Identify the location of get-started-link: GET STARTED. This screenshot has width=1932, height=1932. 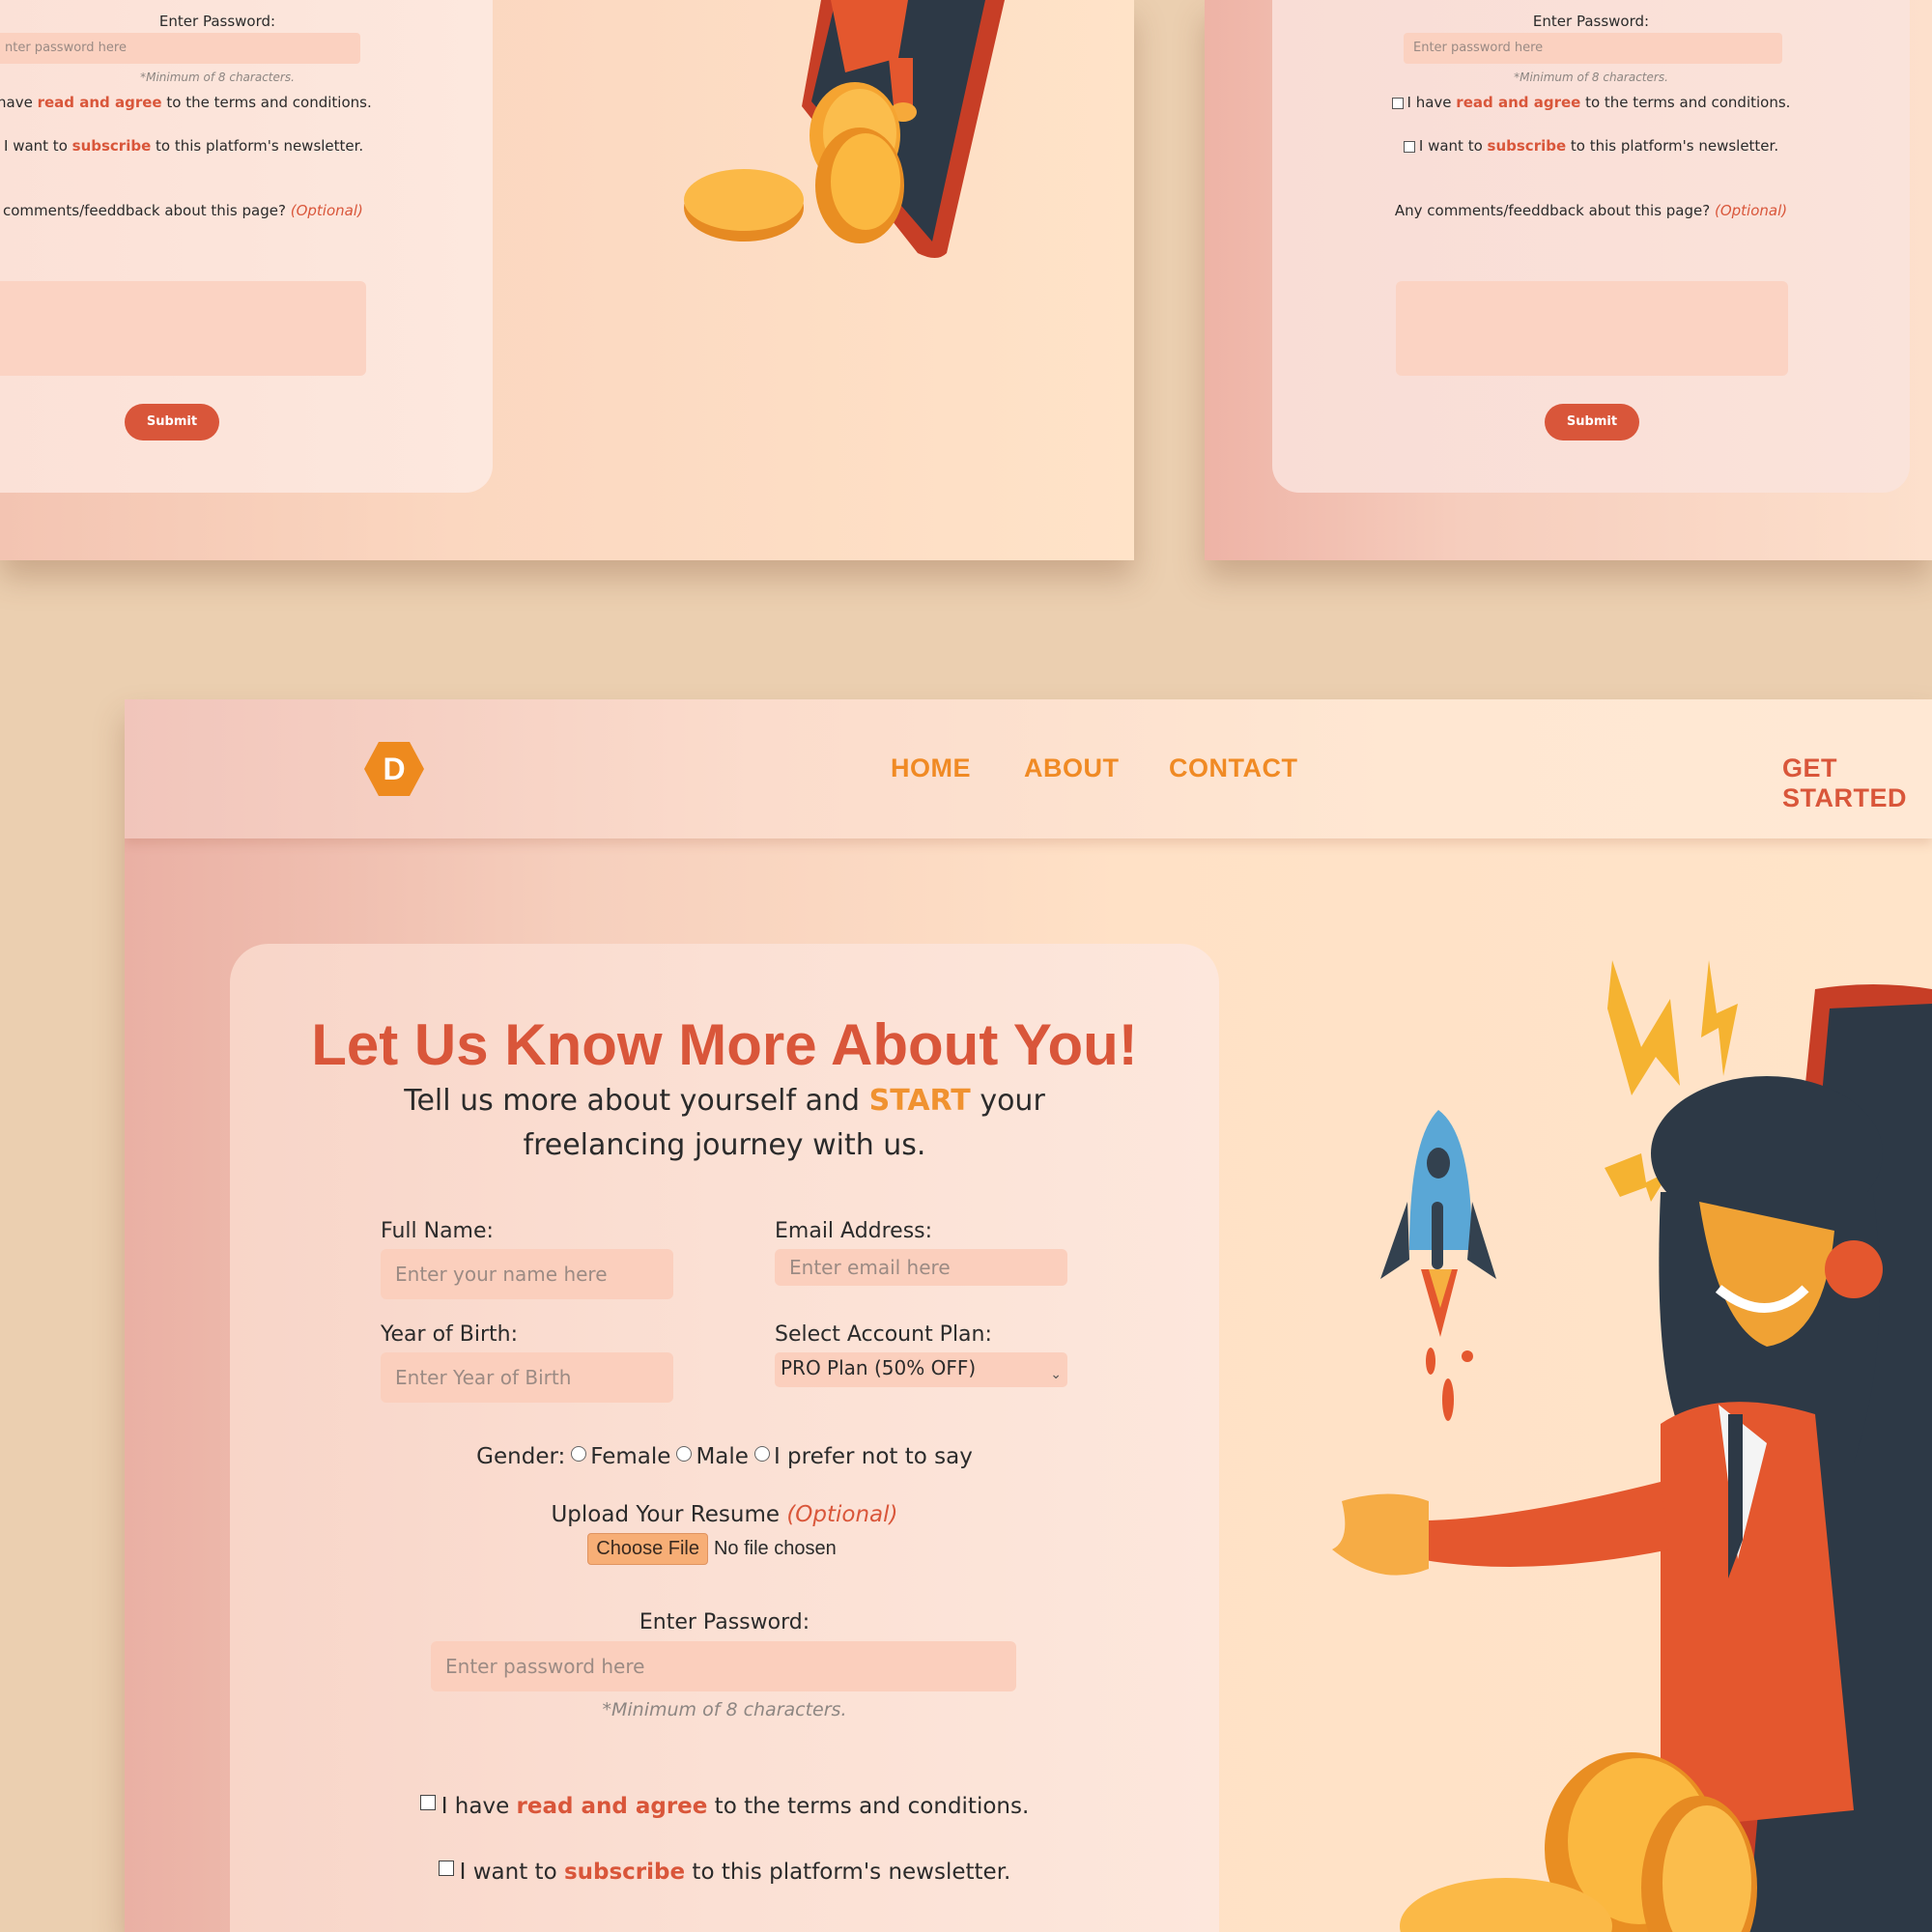
(1857, 783).